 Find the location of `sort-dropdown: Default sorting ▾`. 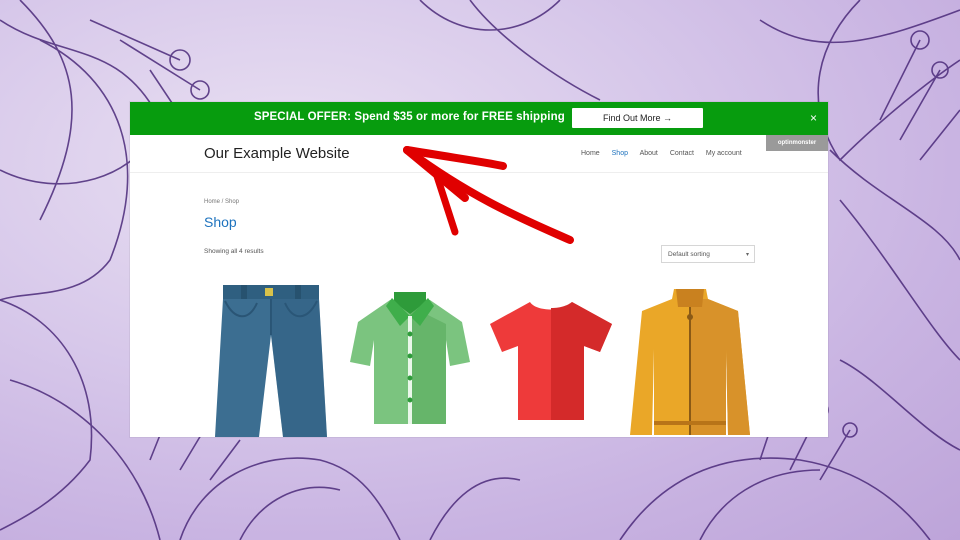

sort-dropdown: Default sorting ▾ is located at coordinates (708, 254).